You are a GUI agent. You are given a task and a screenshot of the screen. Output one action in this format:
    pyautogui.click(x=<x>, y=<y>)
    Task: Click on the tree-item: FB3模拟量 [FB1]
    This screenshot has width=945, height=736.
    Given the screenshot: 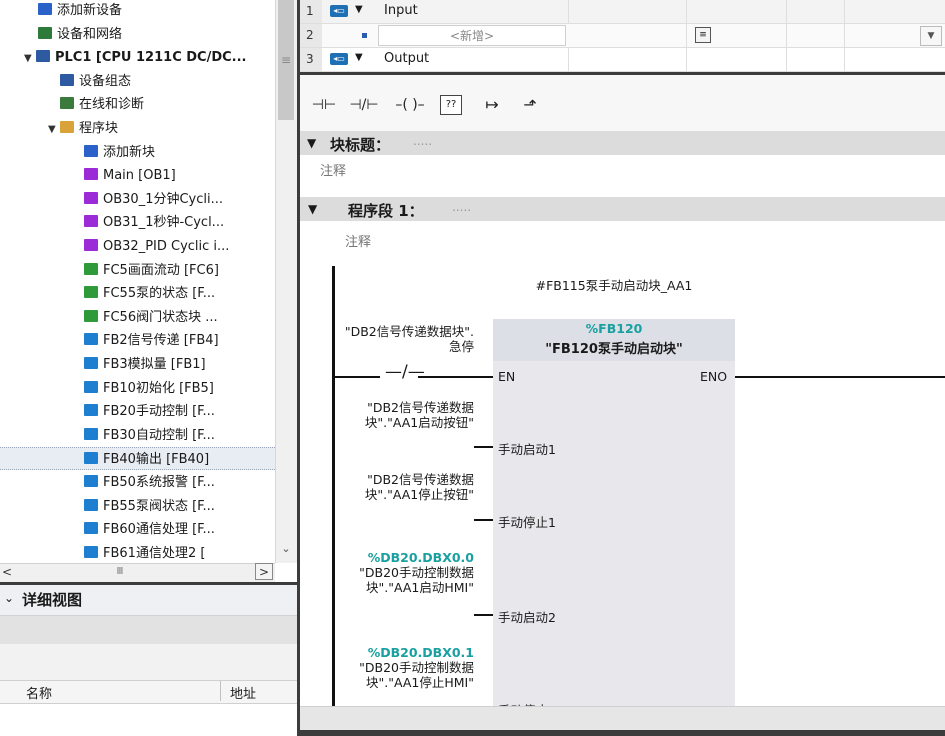 What is the action you would take?
    pyautogui.click(x=137, y=364)
    